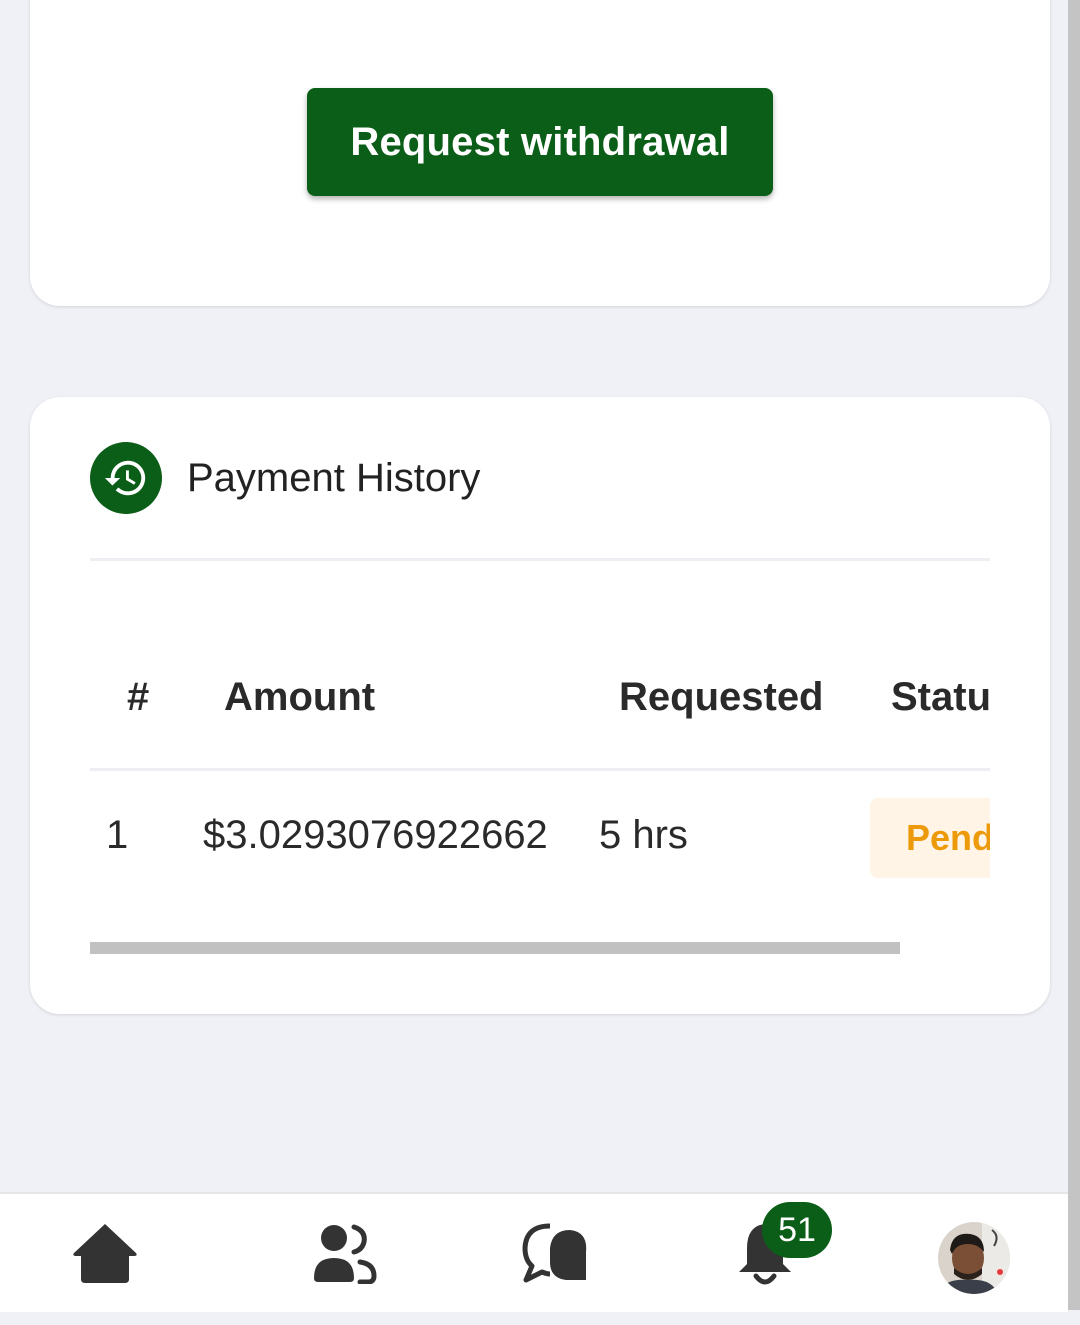 Image resolution: width=1080 pixels, height=1325 pixels. What do you see at coordinates (495, 948) in the screenshot?
I see `table-horizontal-scrollbar` at bounding box center [495, 948].